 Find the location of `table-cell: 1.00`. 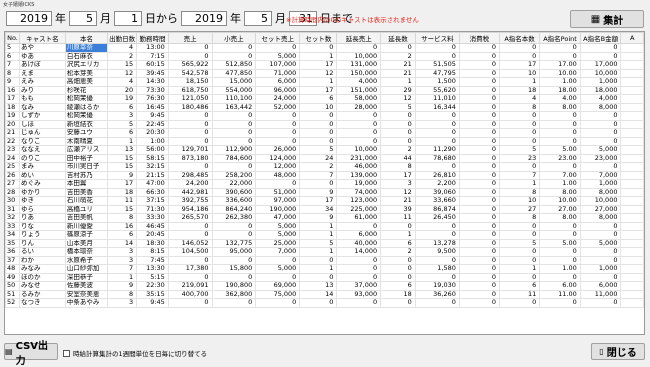

table-cell: 1.00 is located at coordinates (560, 82).